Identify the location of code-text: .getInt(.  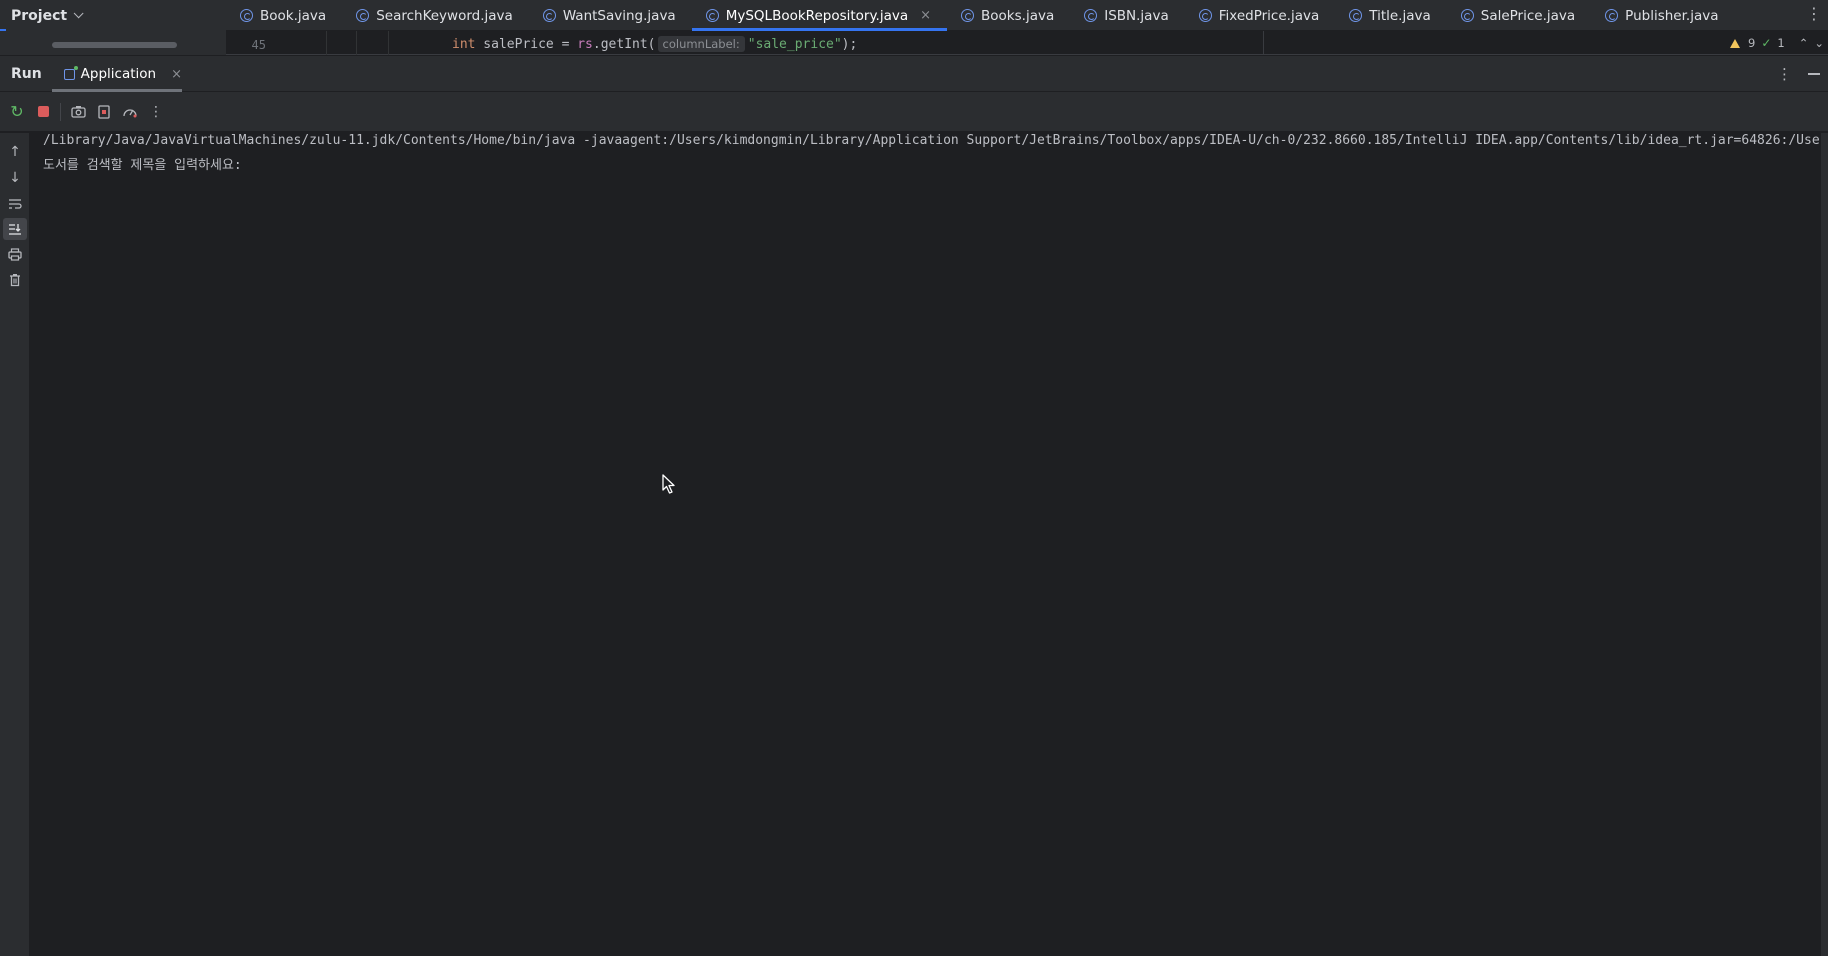
(624, 44).